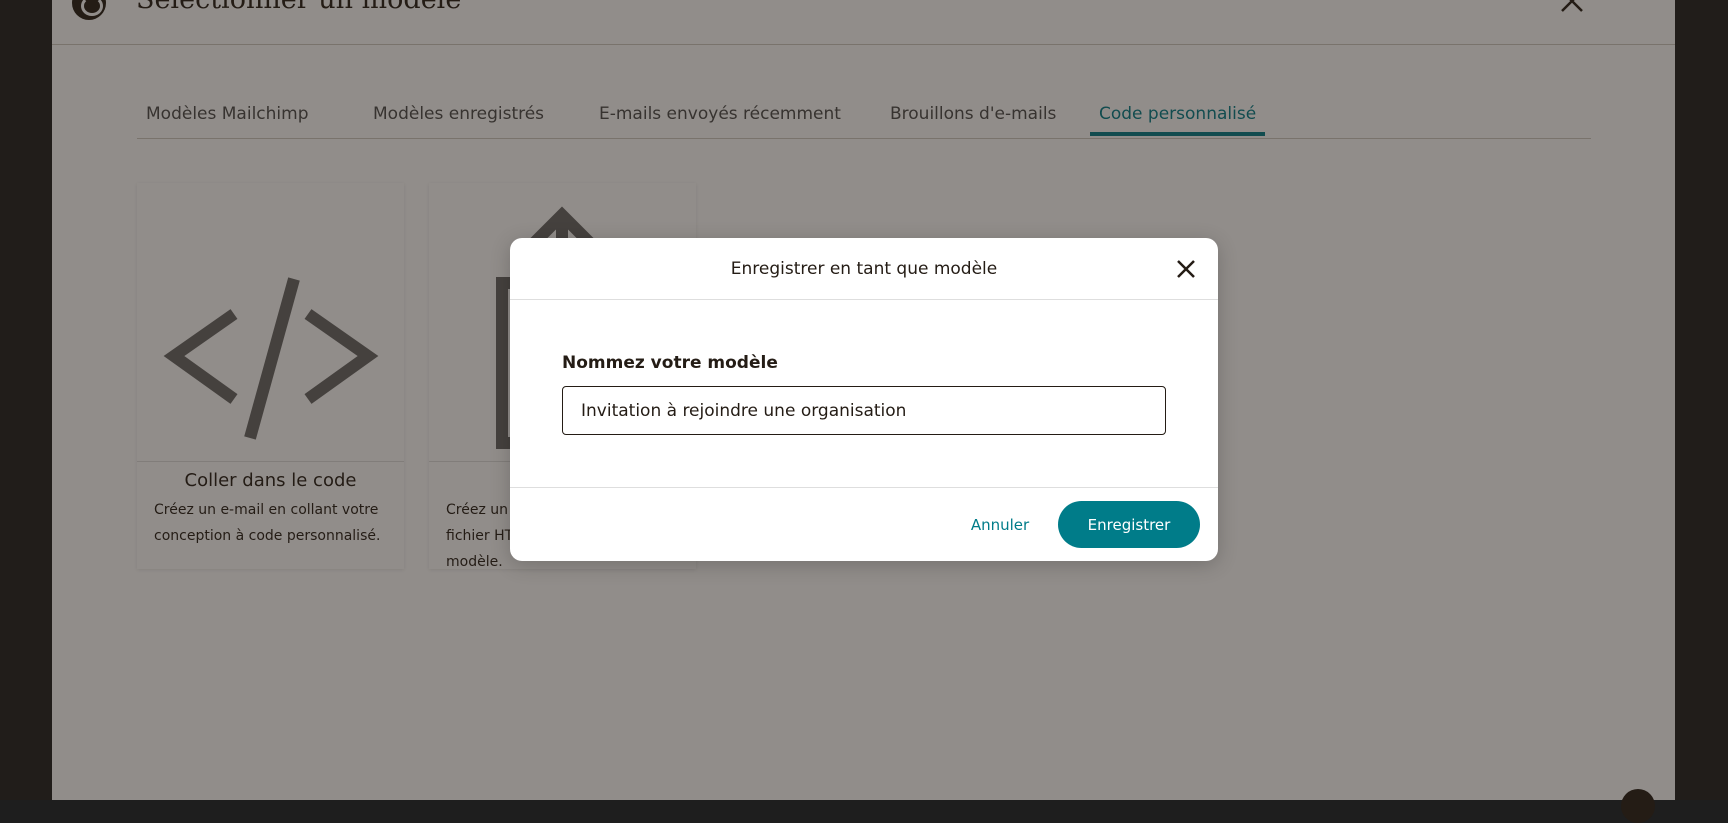 The height and width of the screenshot is (823, 1728). I want to click on close-icon, so click(1186, 269).